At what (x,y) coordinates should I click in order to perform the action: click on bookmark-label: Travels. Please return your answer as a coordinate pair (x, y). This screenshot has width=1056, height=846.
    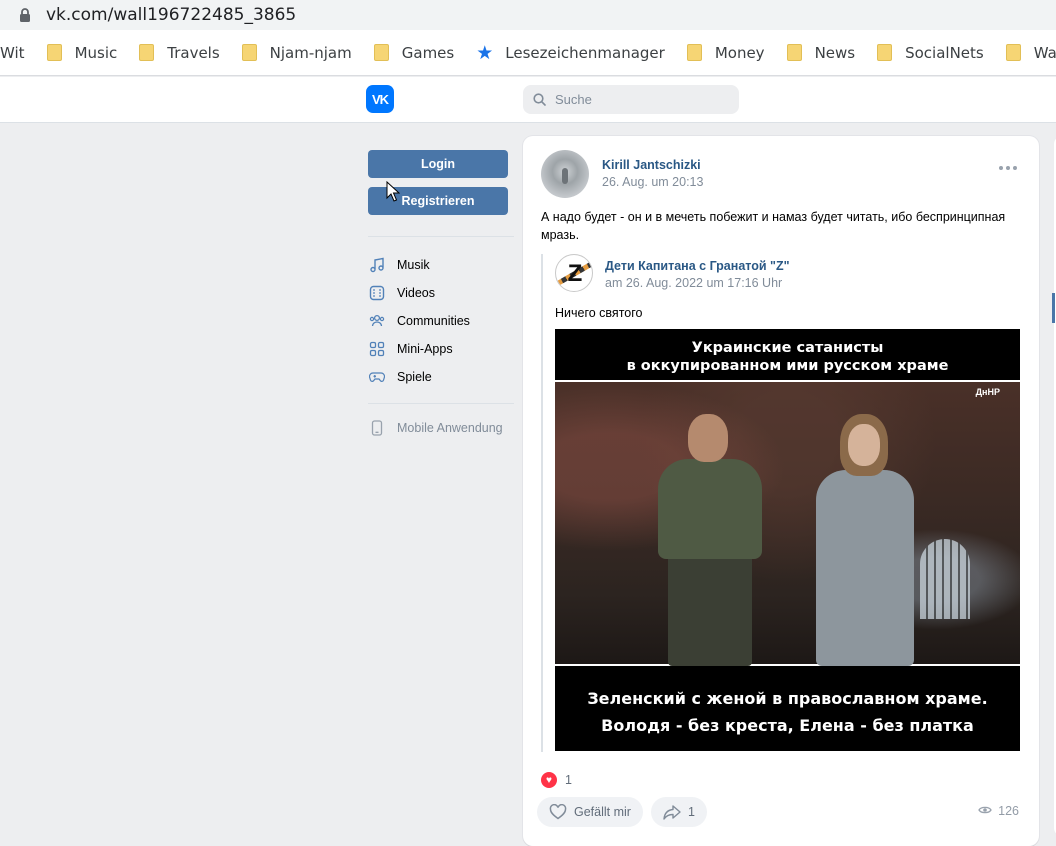
    Looking at the image, I should click on (193, 52).